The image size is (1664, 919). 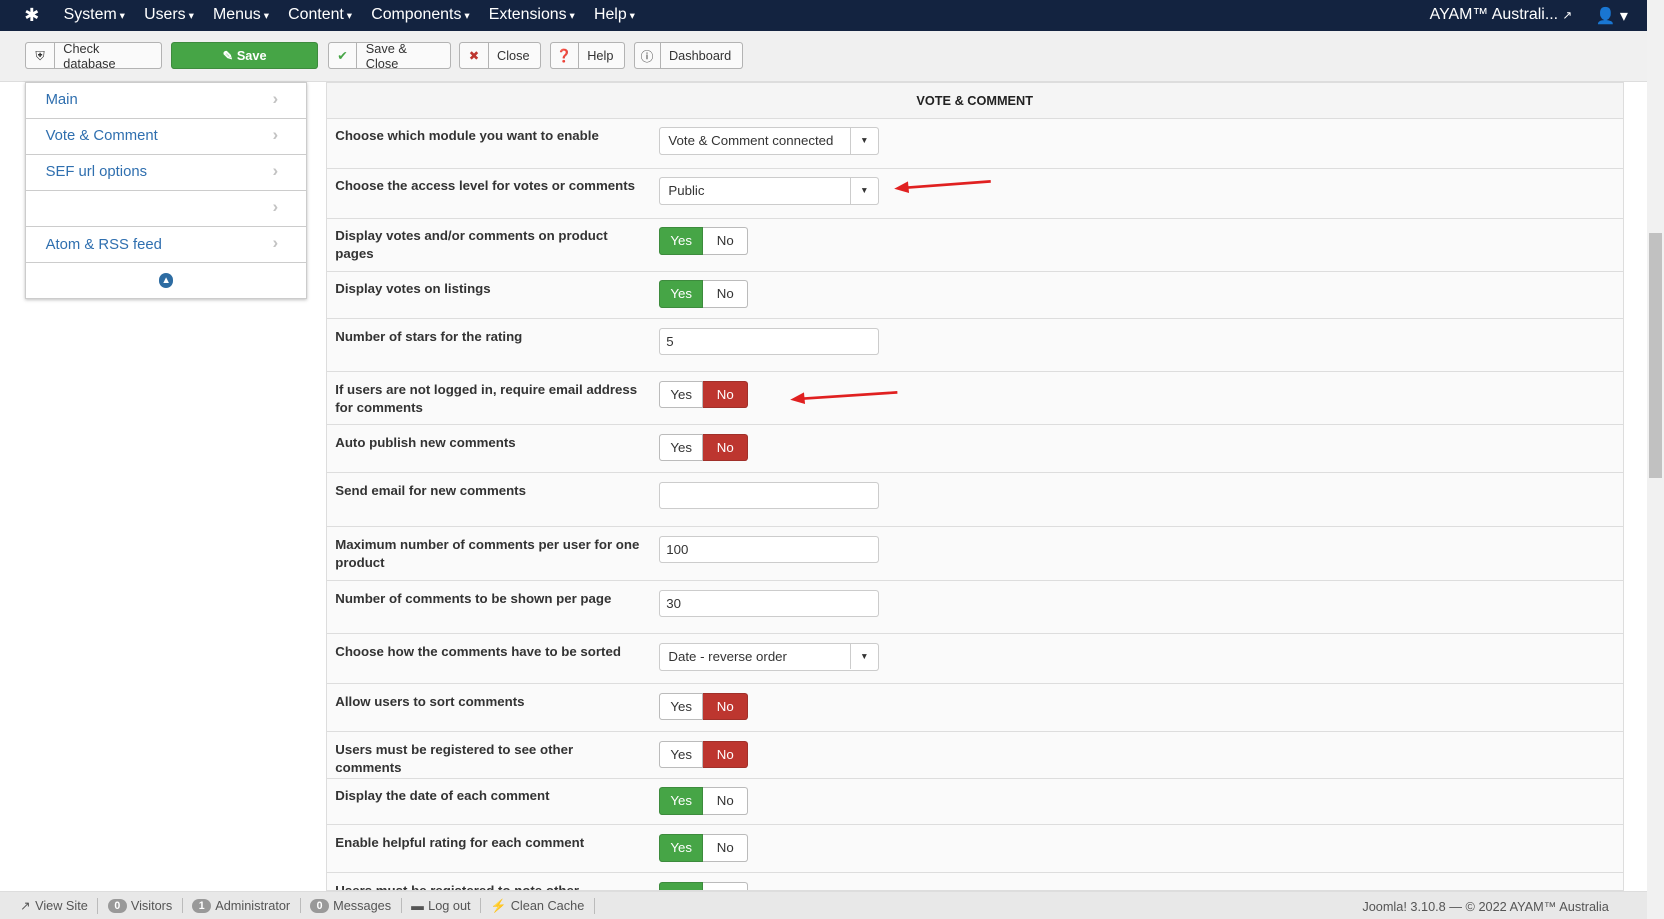 What do you see at coordinates (320, 15) in the screenshot?
I see `menu-content: Content` at bounding box center [320, 15].